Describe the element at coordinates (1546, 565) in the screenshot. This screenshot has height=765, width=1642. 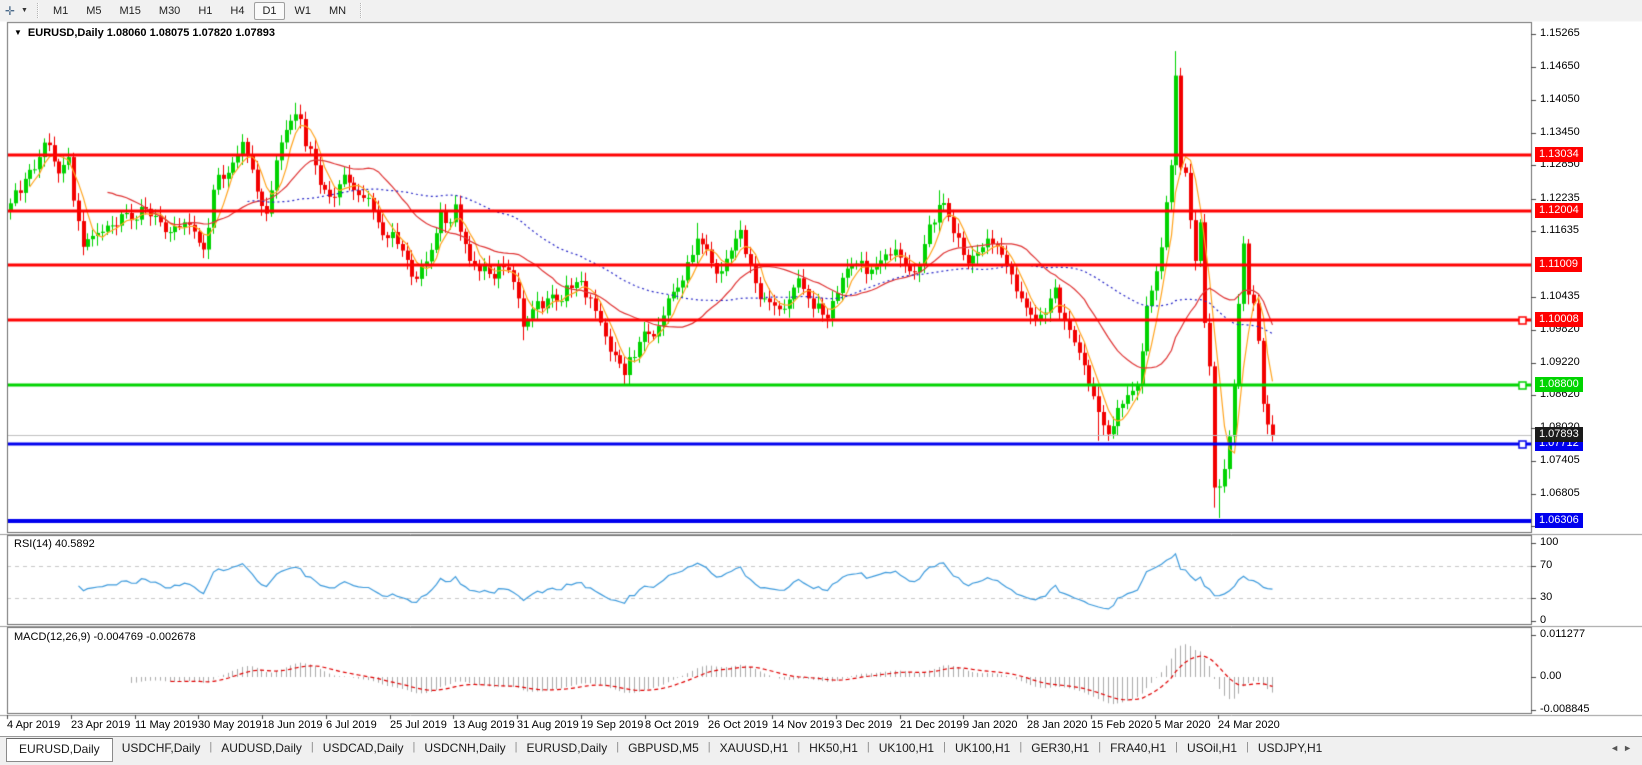
I see `rsi-axis-tick-label: 70` at that location.